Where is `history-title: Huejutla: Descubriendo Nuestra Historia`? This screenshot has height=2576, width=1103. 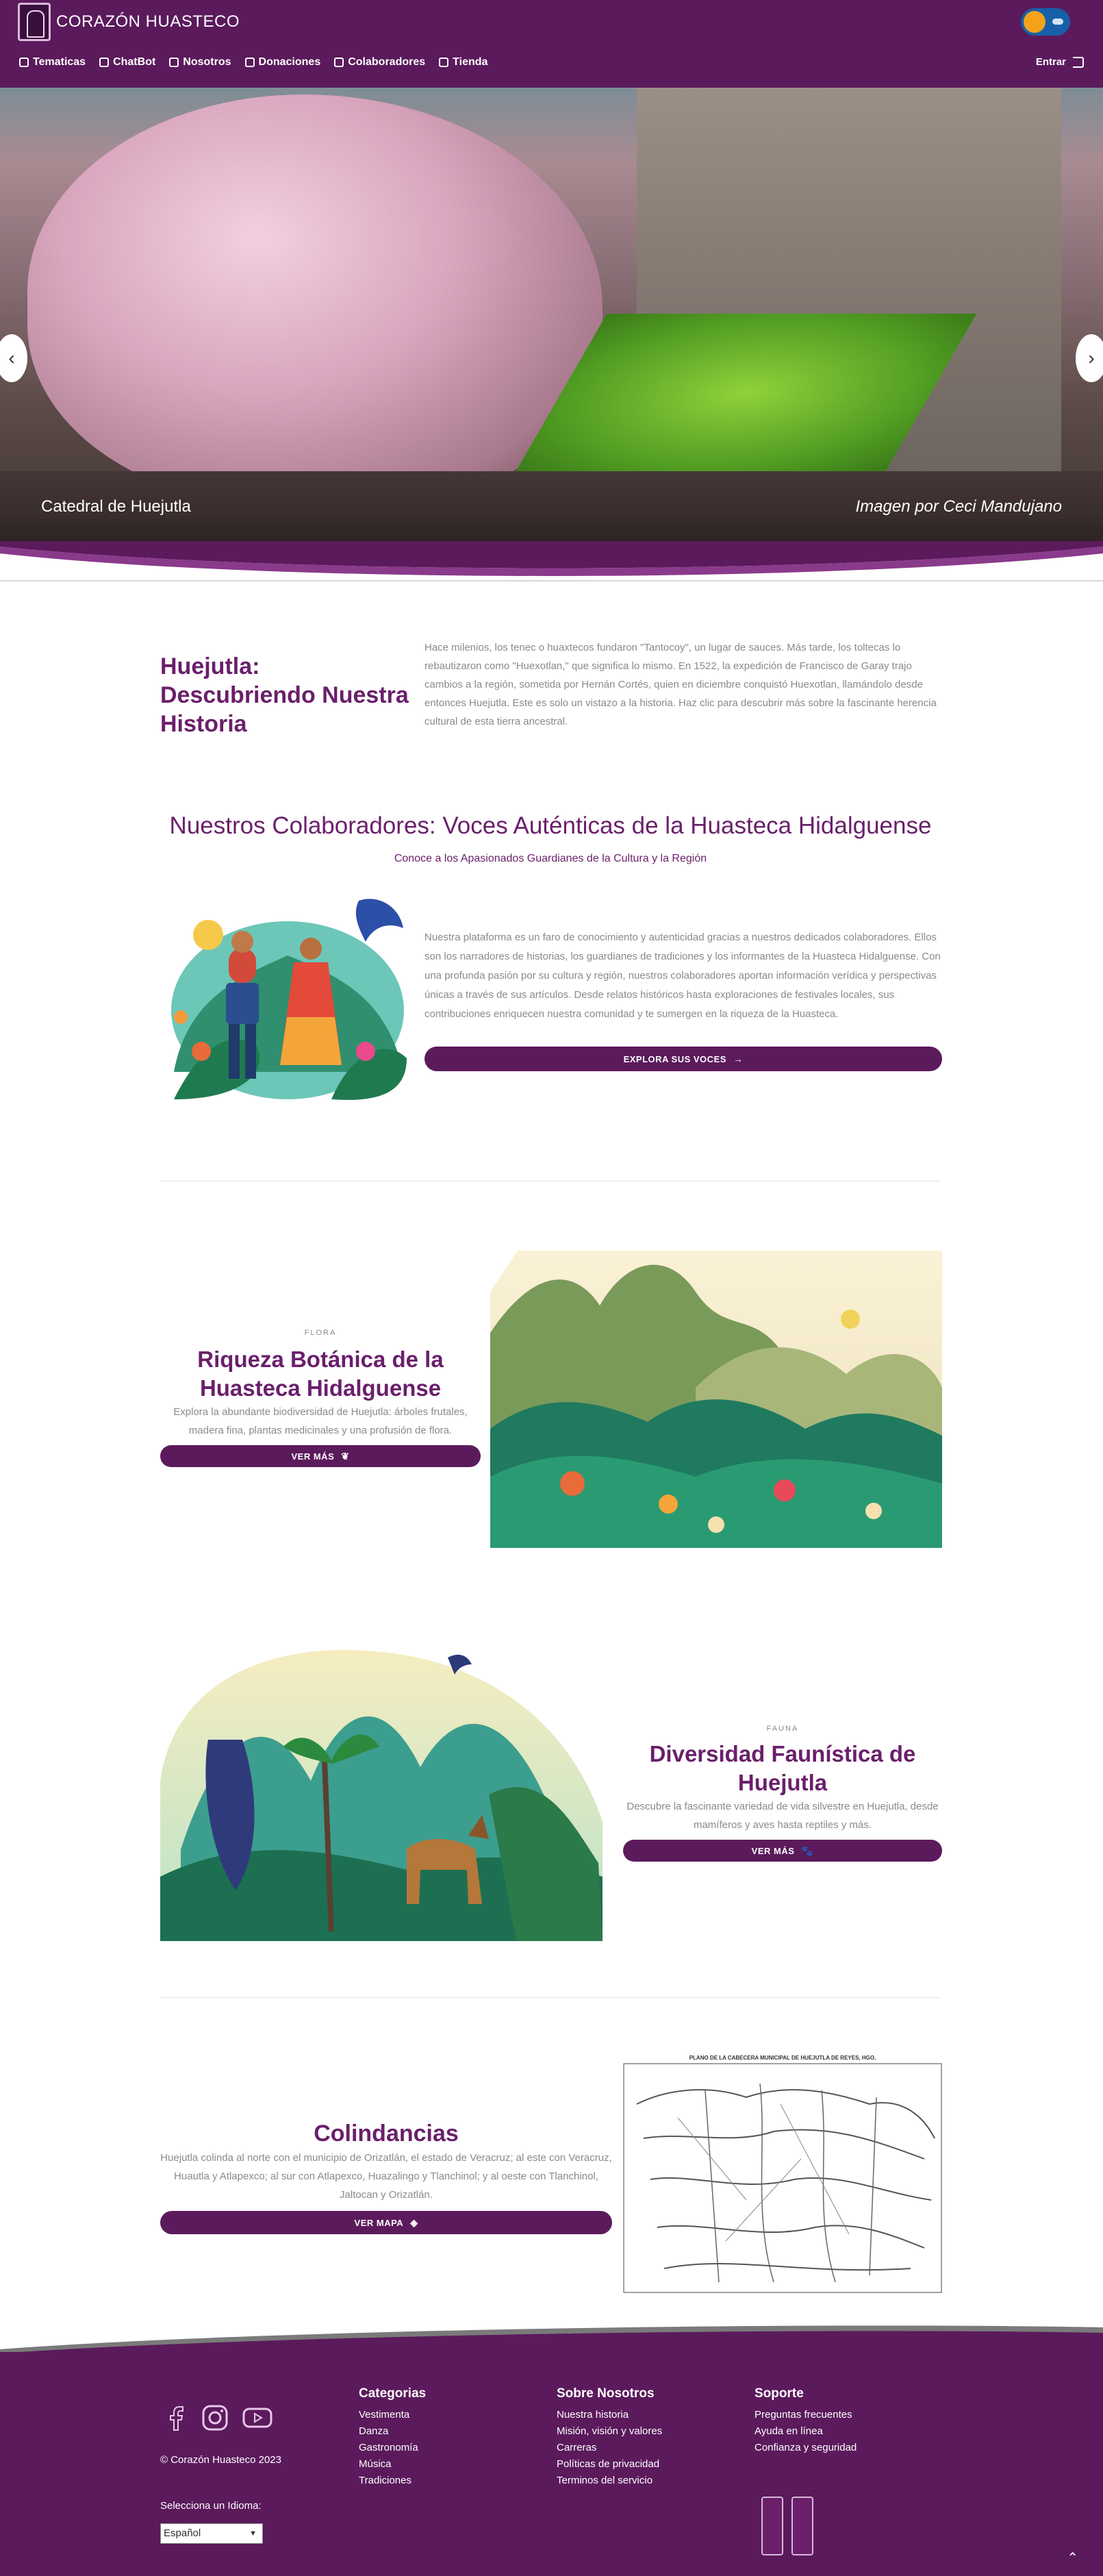 history-title: Huejutla: Descubriendo Nuestra Historia is located at coordinates (284, 695).